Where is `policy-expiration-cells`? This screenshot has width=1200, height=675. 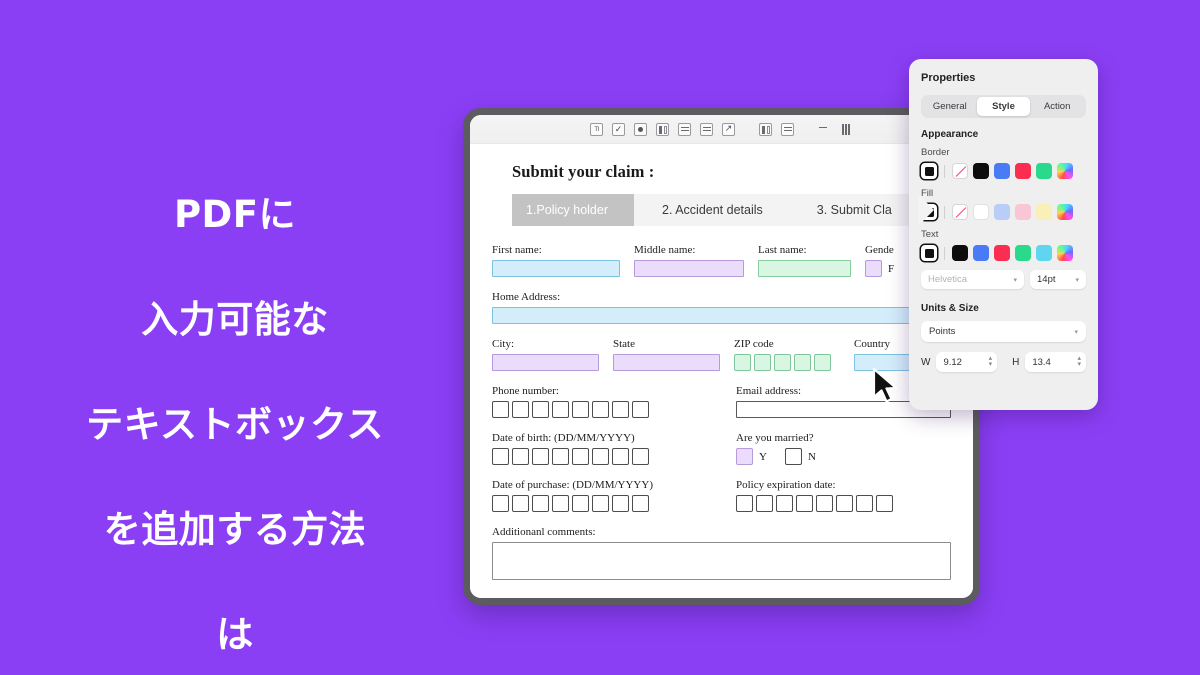
policy-expiration-cells is located at coordinates (843, 503).